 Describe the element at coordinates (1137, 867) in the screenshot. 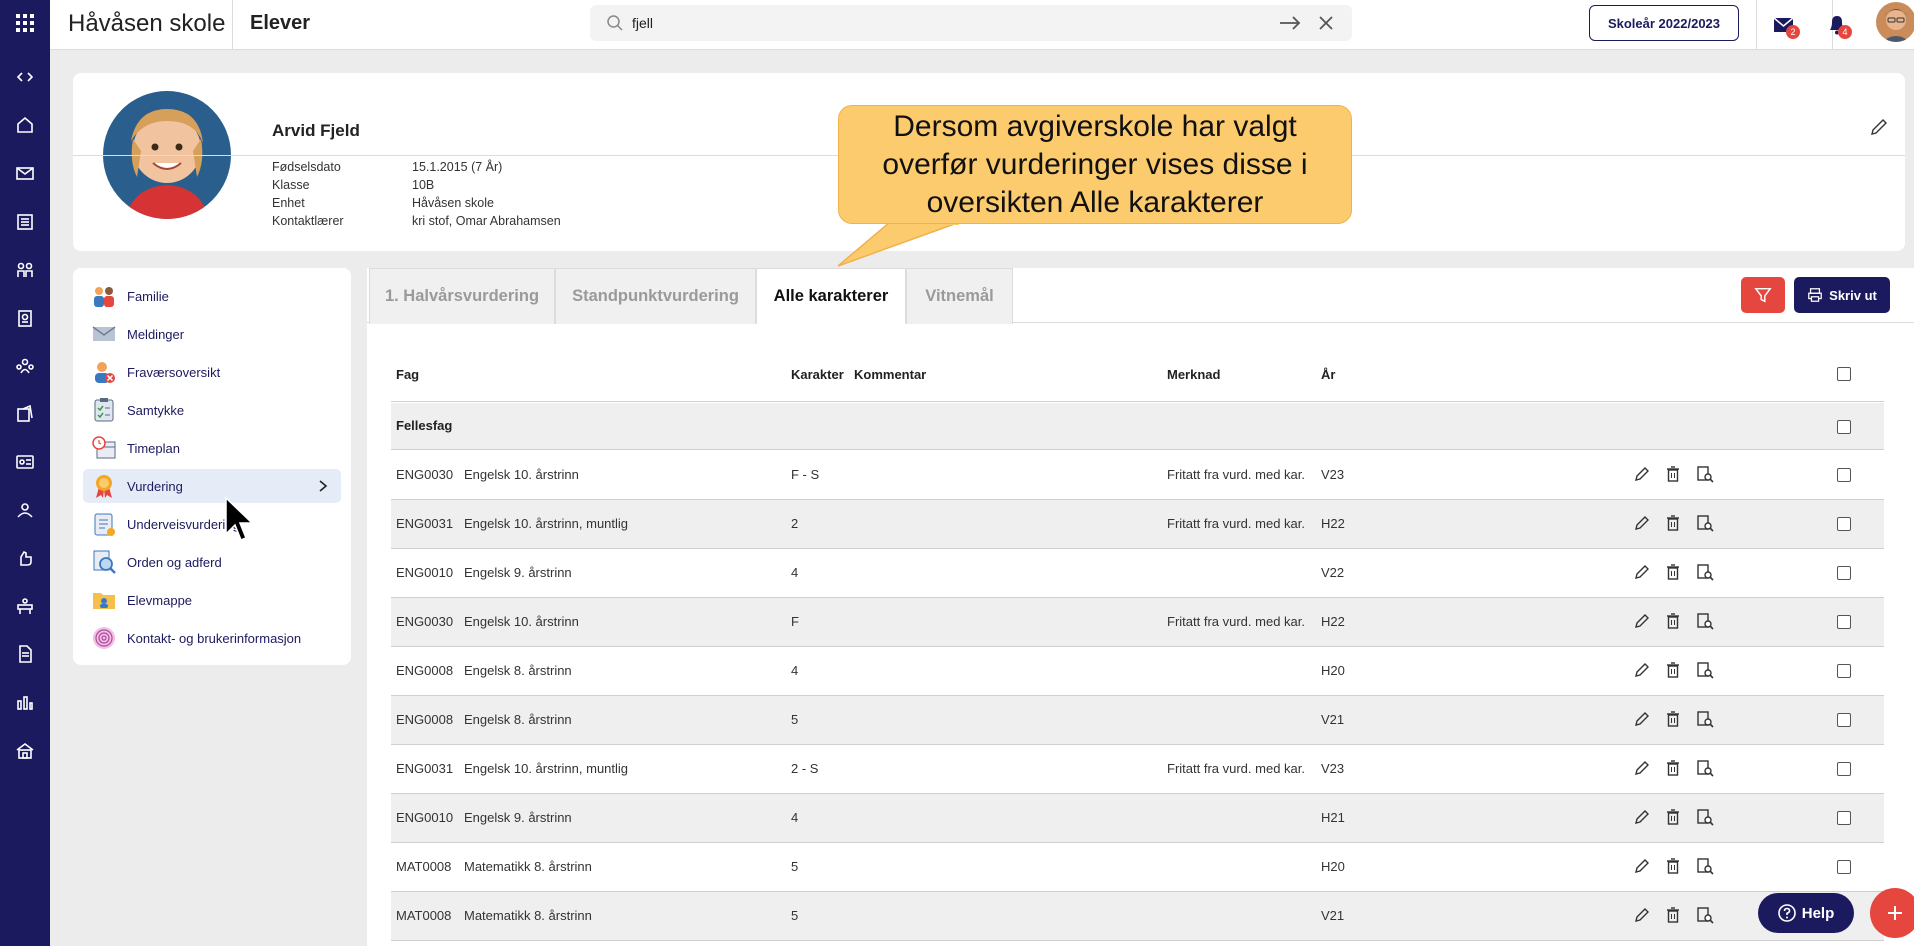

I see `table-row: MAT0008 Matematikk 8. årstrinn 5 H20` at that location.